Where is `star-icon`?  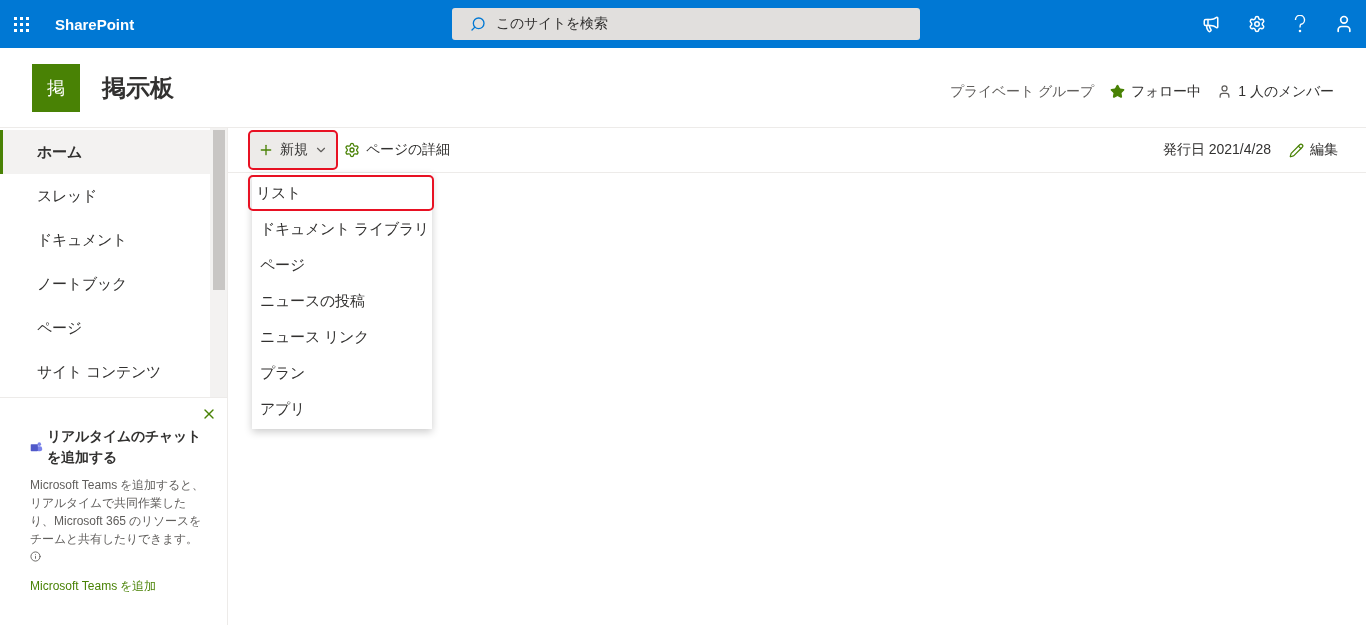
star-icon is located at coordinates (1118, 91).